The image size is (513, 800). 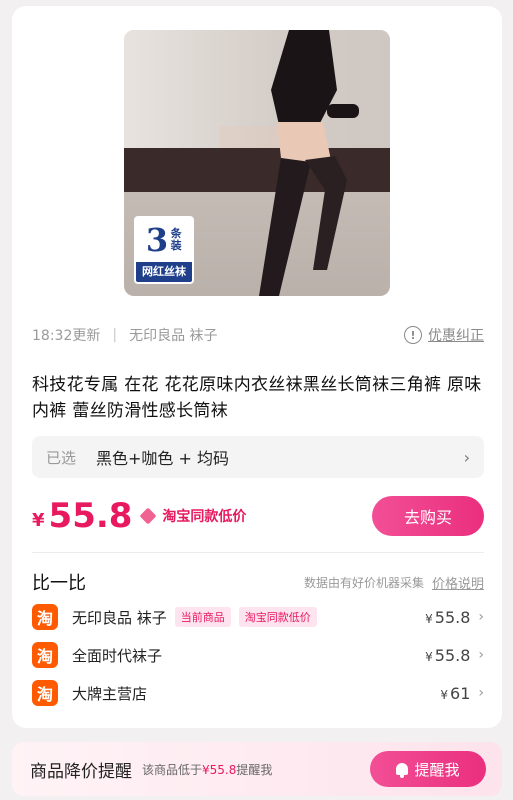 I want to click on store-name: 大牌主营店, so click(x=110, y=693).